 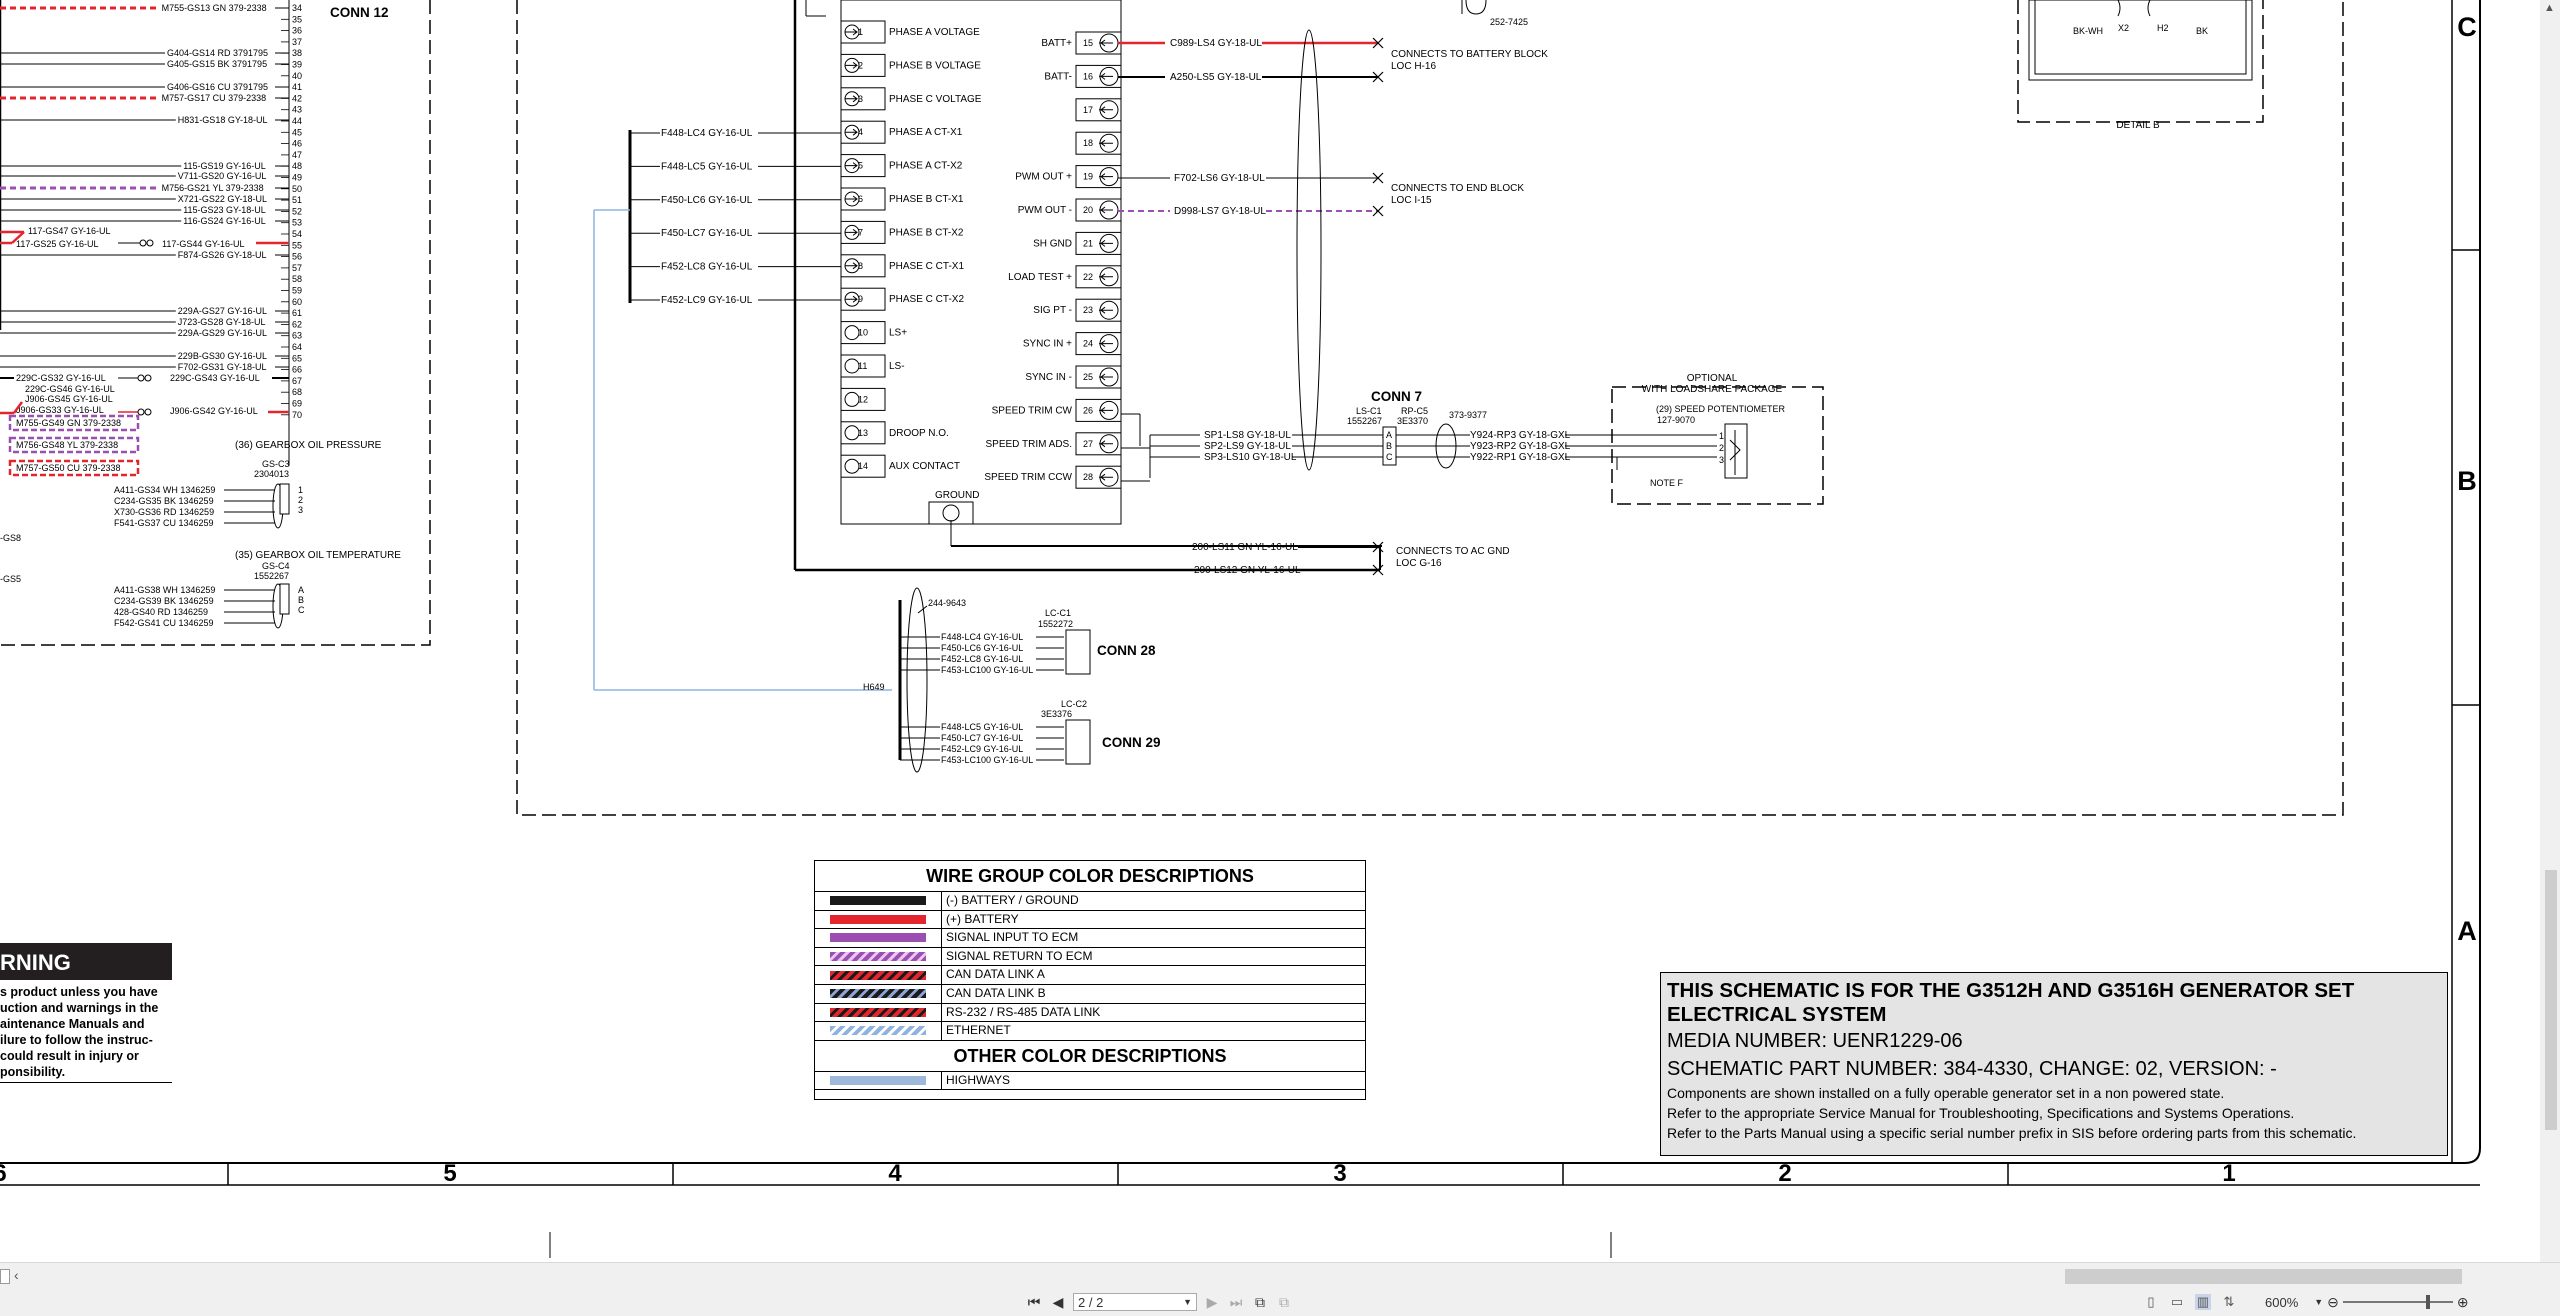 What do you see at coordinates (860, 266) in the screenshot?
I see `pin-number: 8` at bounding box center [860, 266].